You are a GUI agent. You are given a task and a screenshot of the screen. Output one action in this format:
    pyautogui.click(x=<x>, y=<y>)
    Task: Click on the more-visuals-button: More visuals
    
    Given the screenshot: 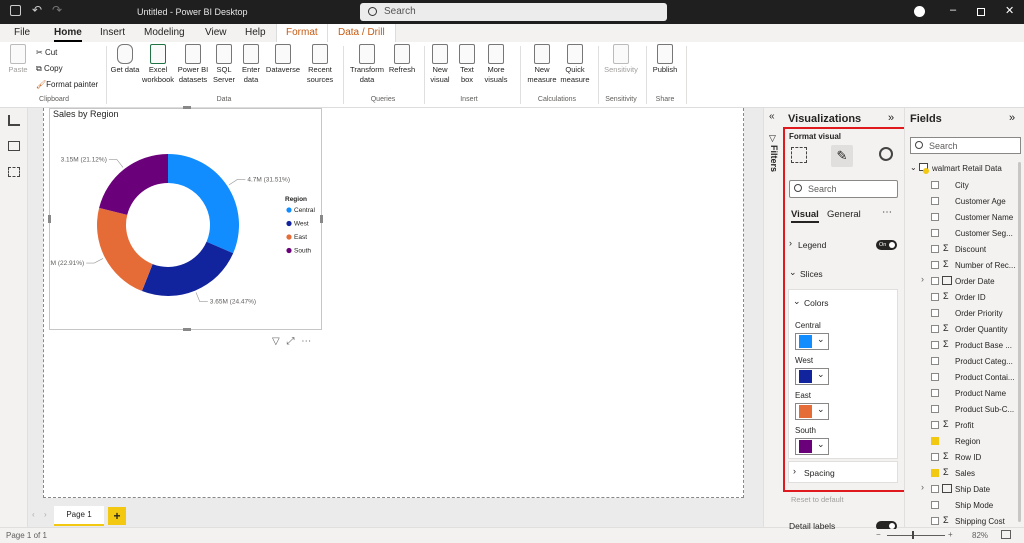 What is the action you would take?
    pyautogui.click(x=496, y=63)
    